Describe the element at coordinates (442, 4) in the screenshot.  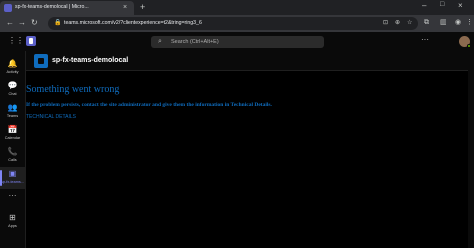
I see `maximize-button: □` at that location.